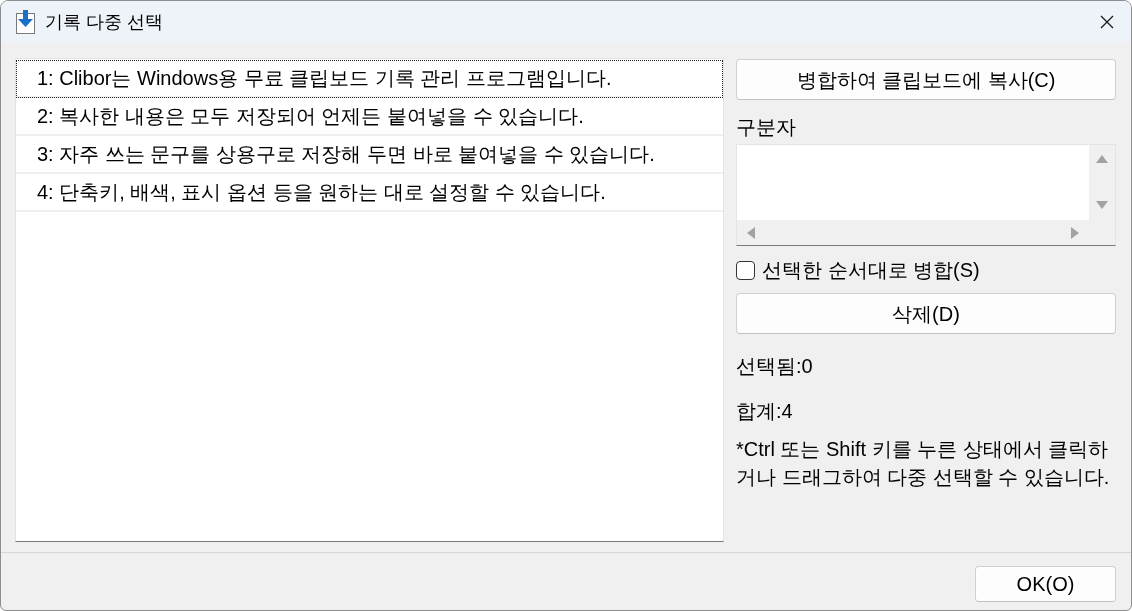  Describe the element at coordinates (764, 411) in the screenshot. I see `total-count-text: 합계:4` at that location.